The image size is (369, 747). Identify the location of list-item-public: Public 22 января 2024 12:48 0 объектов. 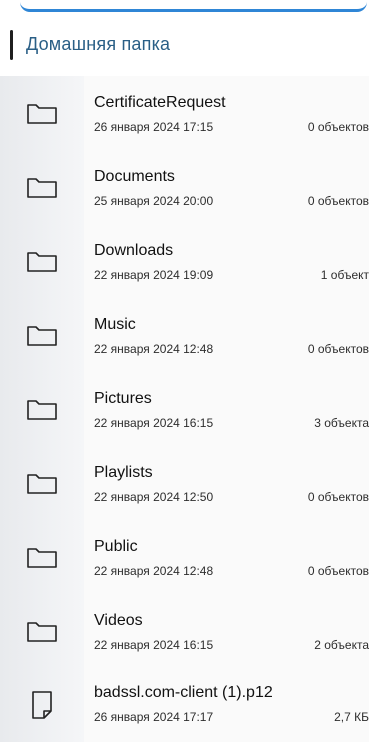
(184, 557).